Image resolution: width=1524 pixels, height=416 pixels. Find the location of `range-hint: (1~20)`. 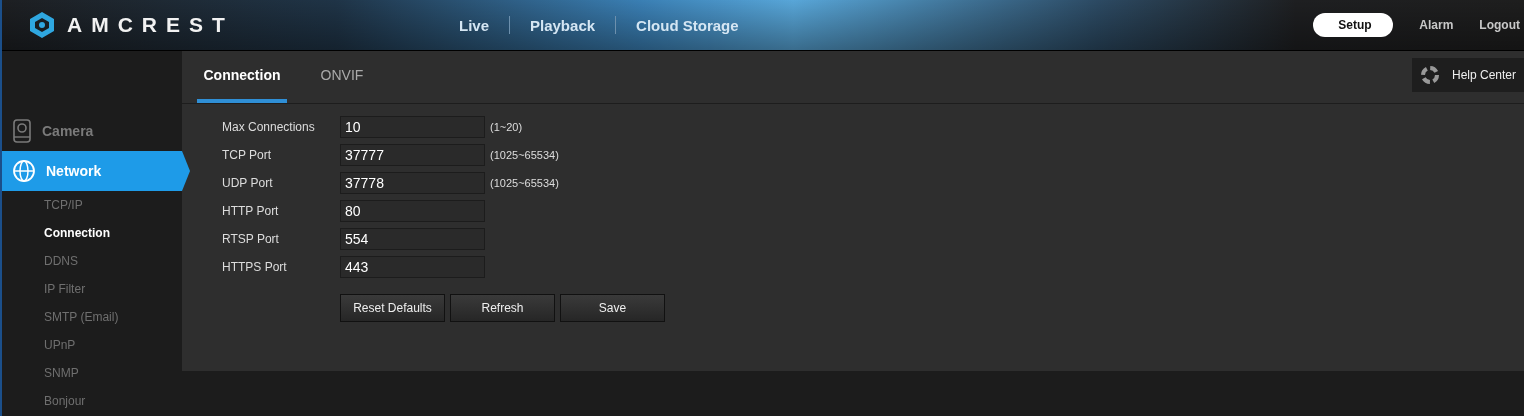

range-hint: (1~20) is located at coordinates (506, 127).